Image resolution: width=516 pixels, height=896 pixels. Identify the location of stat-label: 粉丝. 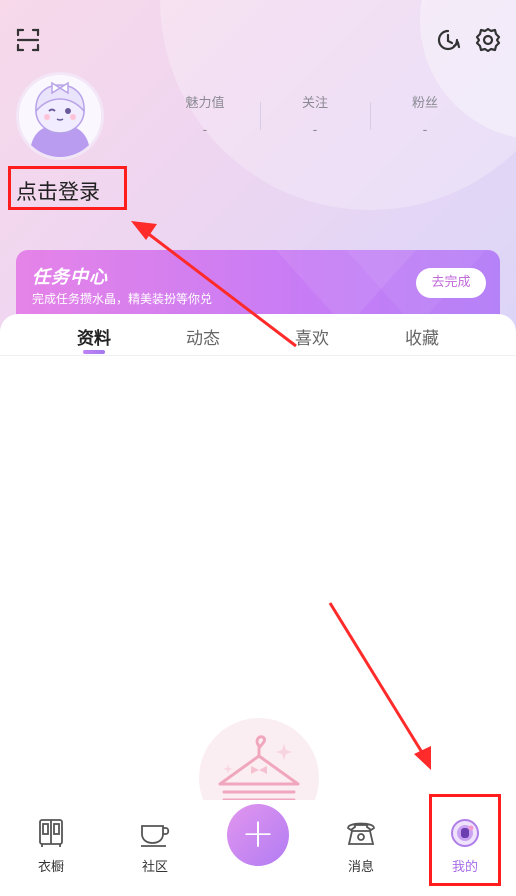
(424, 103).